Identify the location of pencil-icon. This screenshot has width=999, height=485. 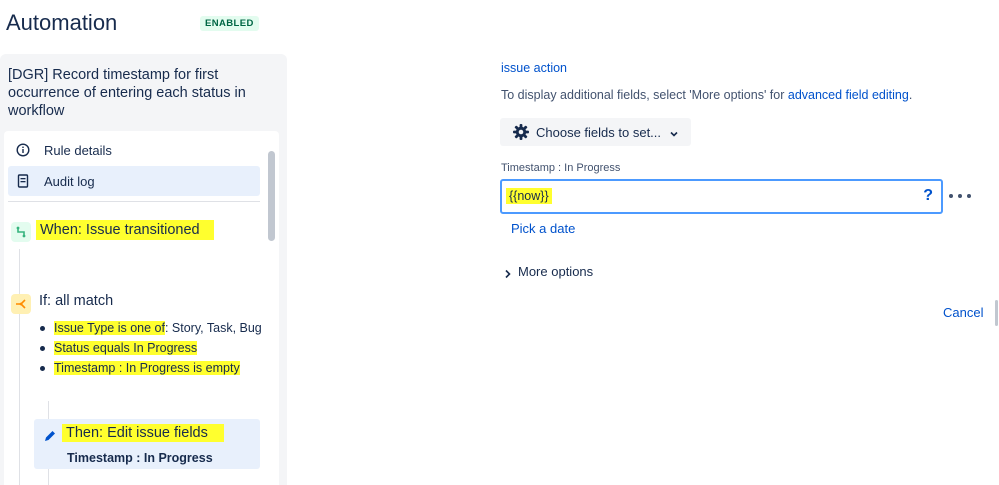
(50, 436).